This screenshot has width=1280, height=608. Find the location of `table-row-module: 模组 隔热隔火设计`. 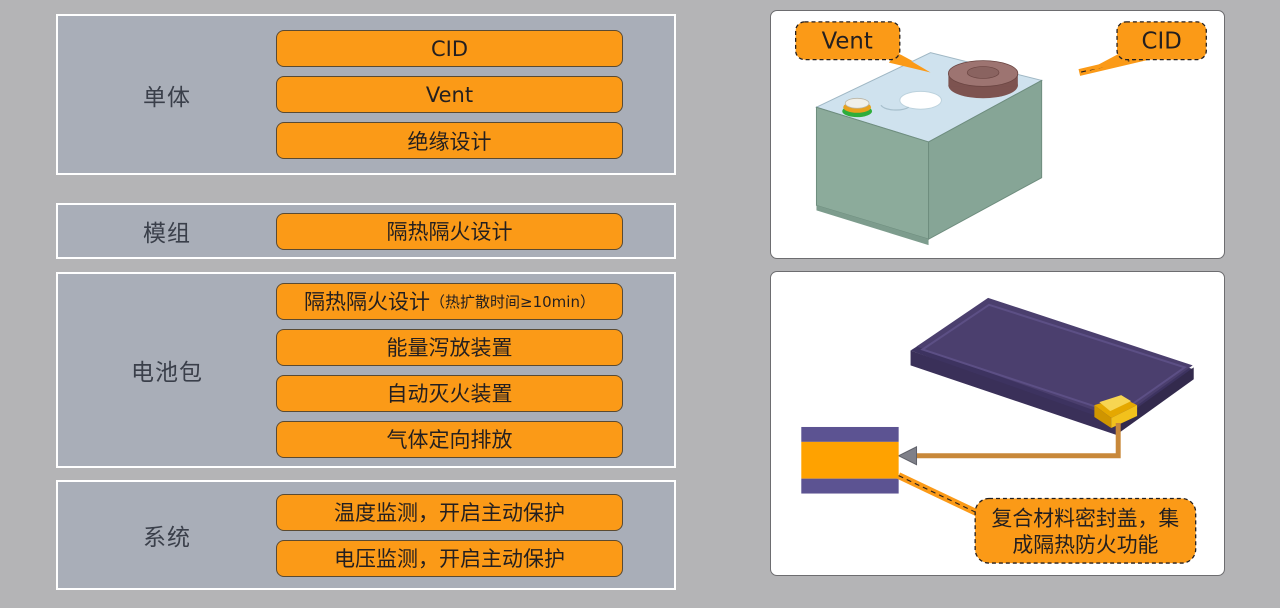

table-row-module: 模组 隔热隔火设计 is located at coordinates (366, 231).